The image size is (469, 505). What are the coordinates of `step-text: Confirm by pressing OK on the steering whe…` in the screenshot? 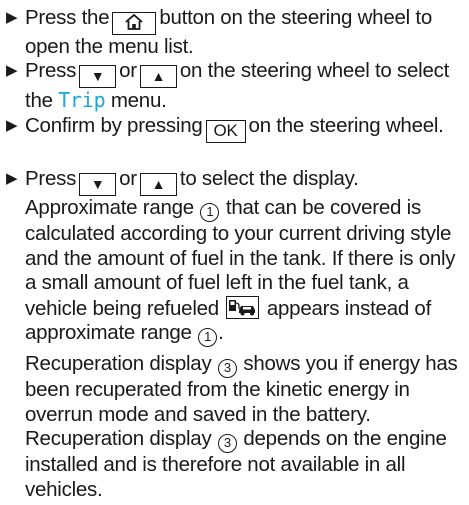 It's located at (245, 128).